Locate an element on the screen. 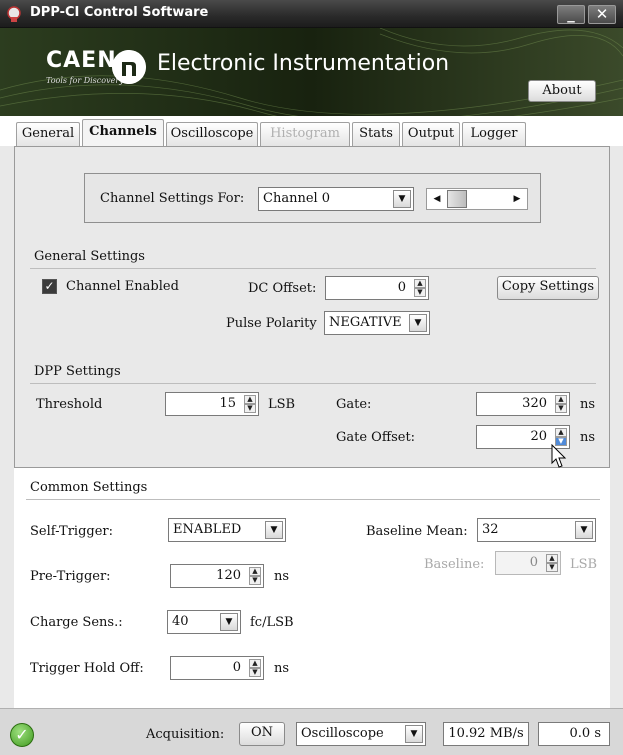 The height and width of the screenshot is (755, 623). trigger-hold-off-value: 0 is located at coordinates (236, 667).